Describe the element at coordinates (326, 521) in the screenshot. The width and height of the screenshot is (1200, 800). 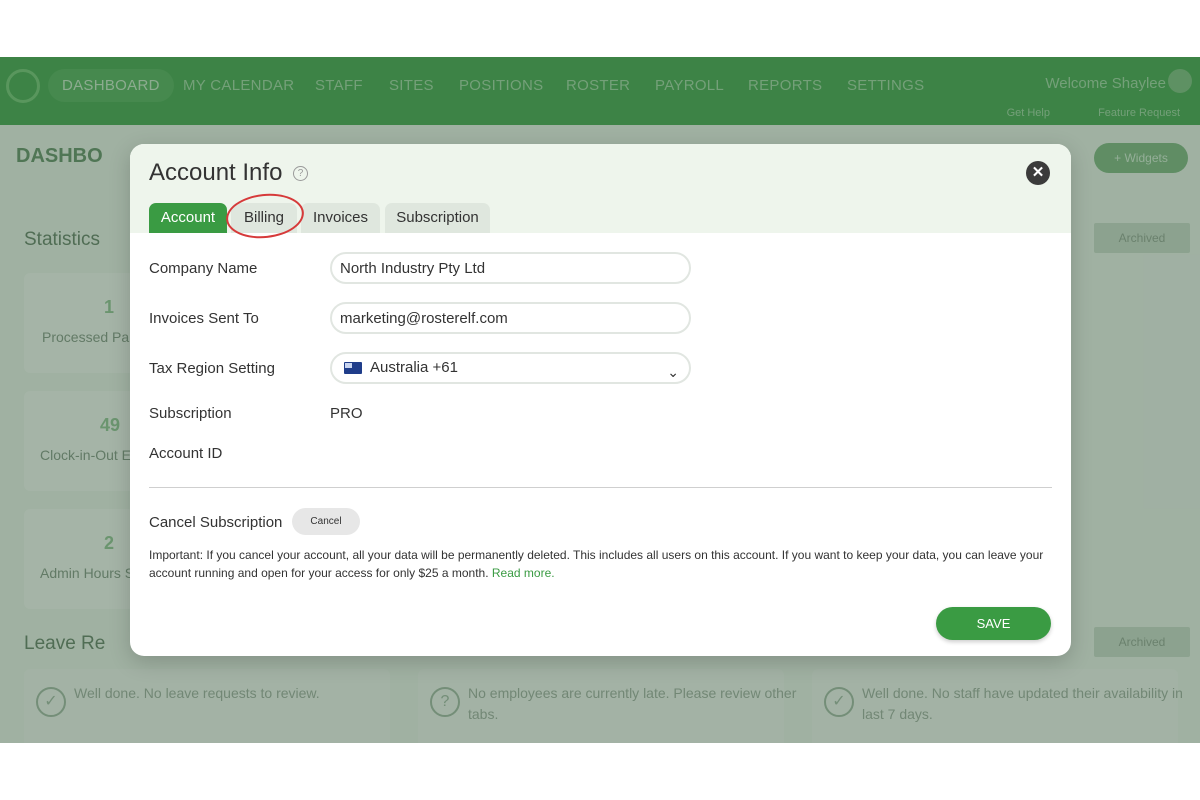
I see `cancel-subscription-button: Cancel` at that location.